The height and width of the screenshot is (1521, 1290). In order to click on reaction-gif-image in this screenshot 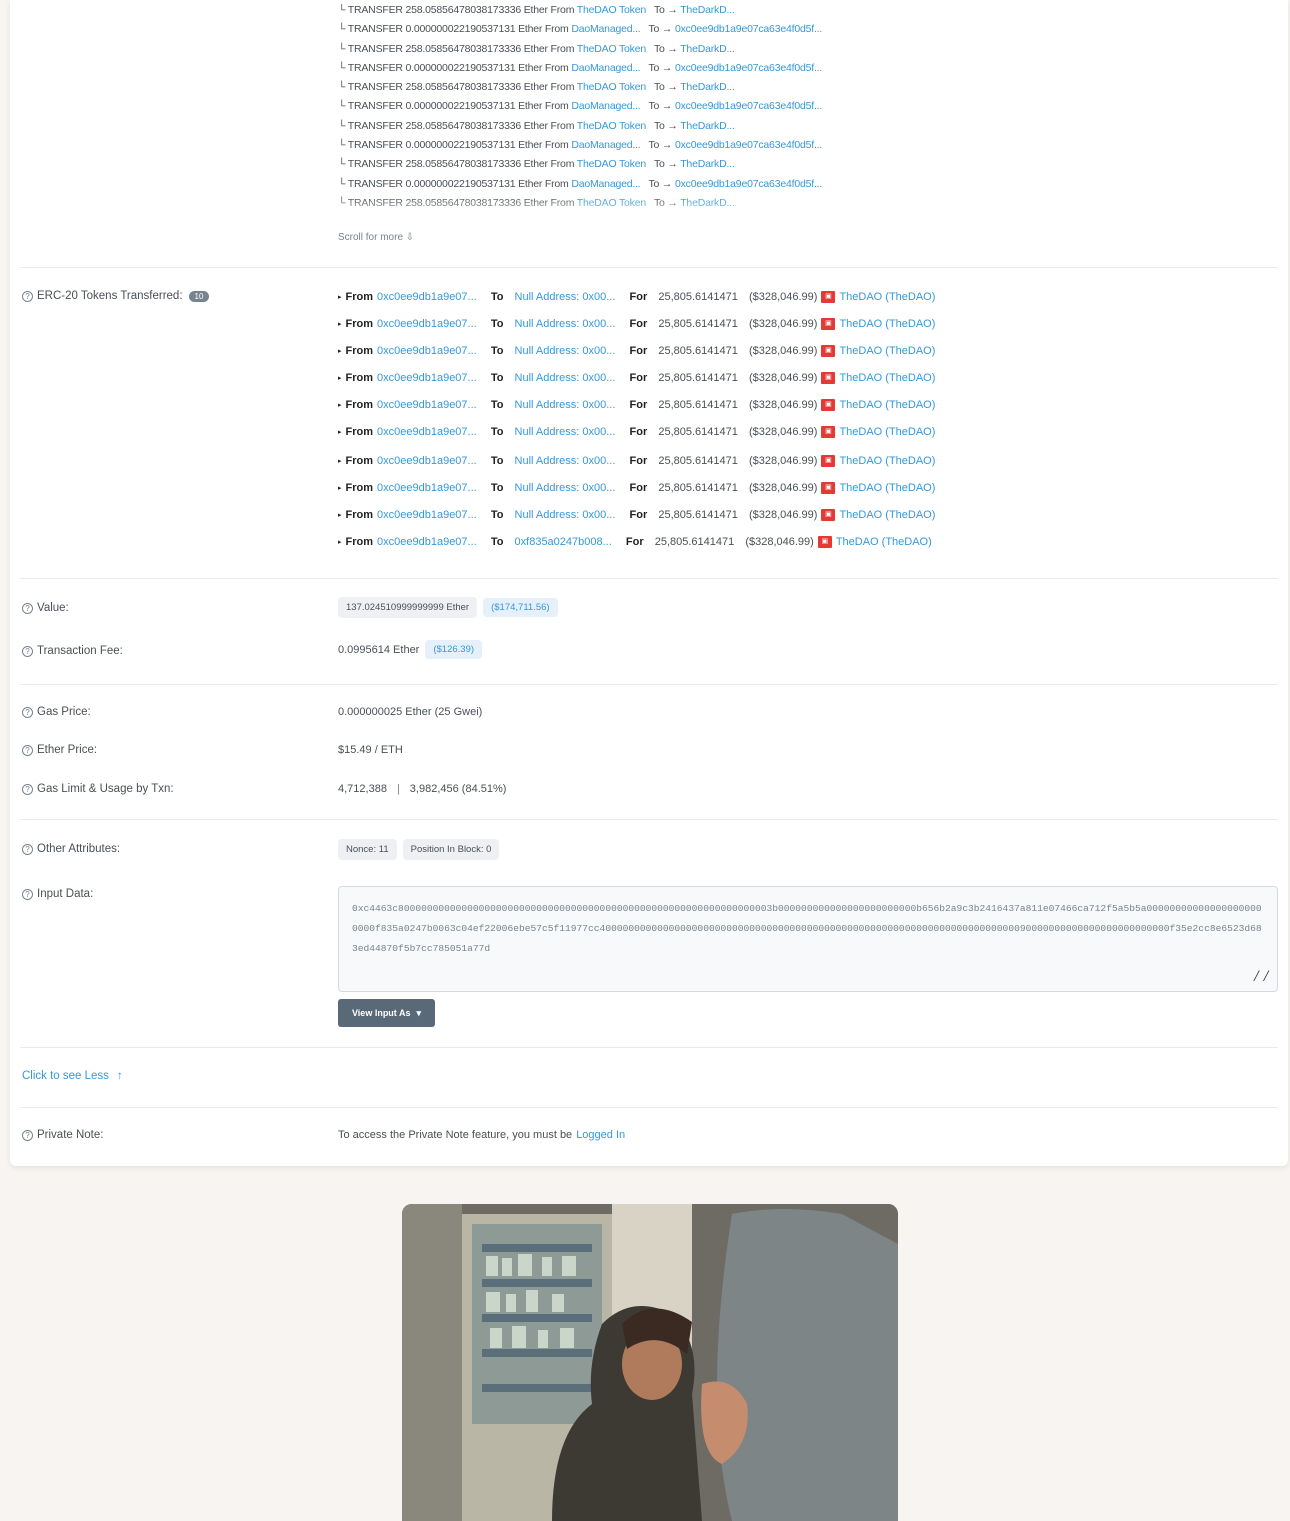, I will do `click(650, 1362)`.